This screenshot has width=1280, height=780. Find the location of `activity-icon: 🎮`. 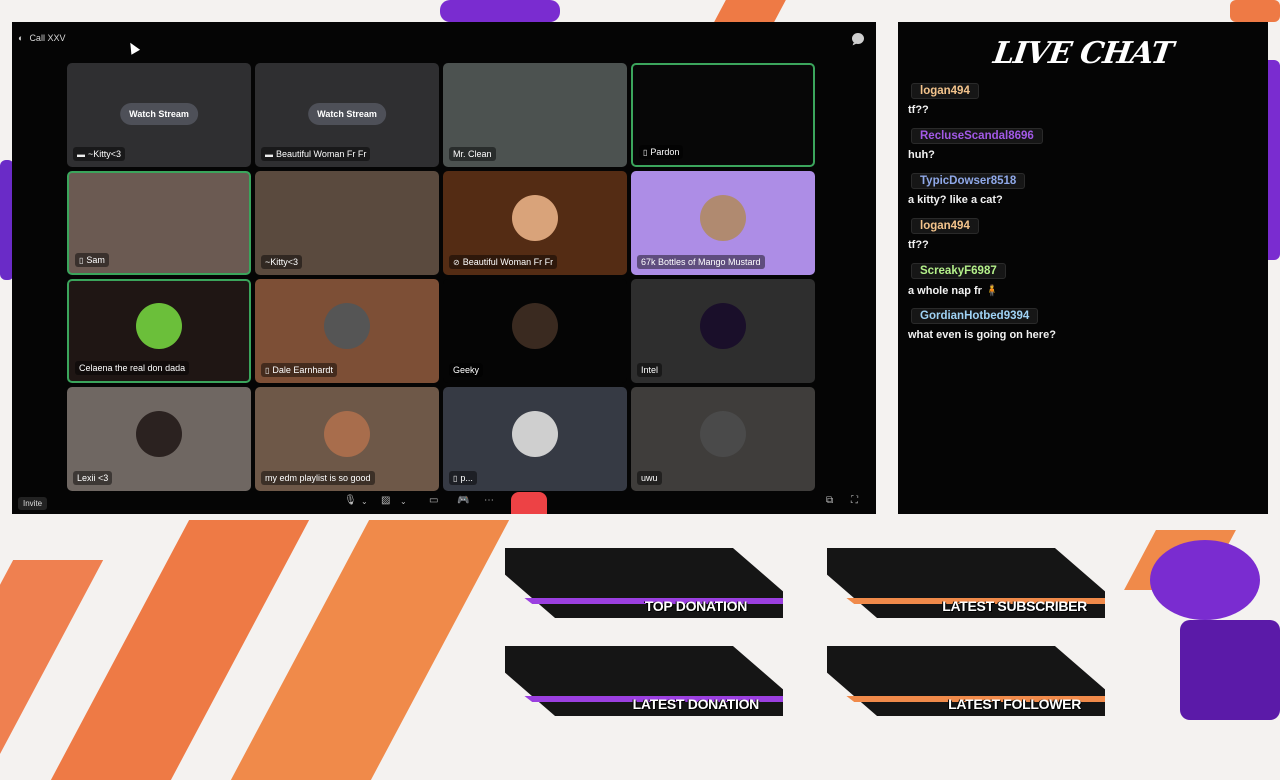

activity-icon: 🎮 is located at coordinates (463, 500).